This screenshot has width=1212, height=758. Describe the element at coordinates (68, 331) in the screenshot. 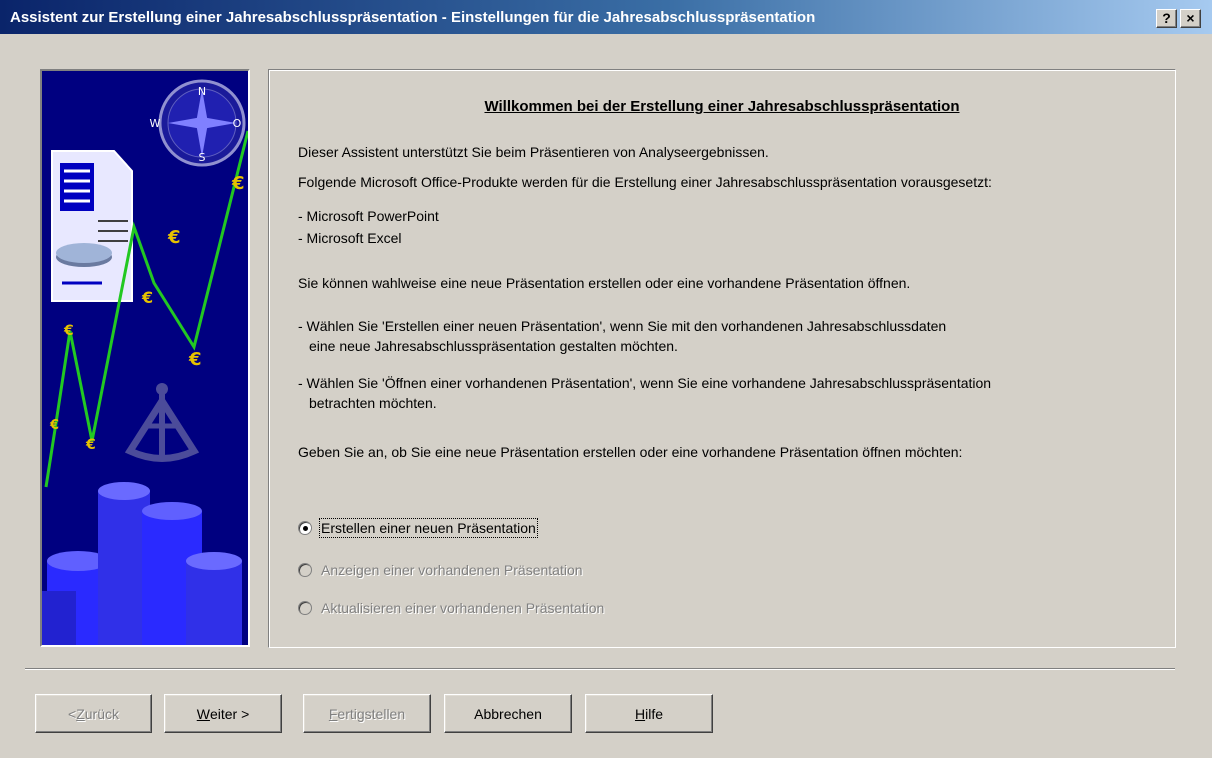

I see `euro-5: €` at that location.